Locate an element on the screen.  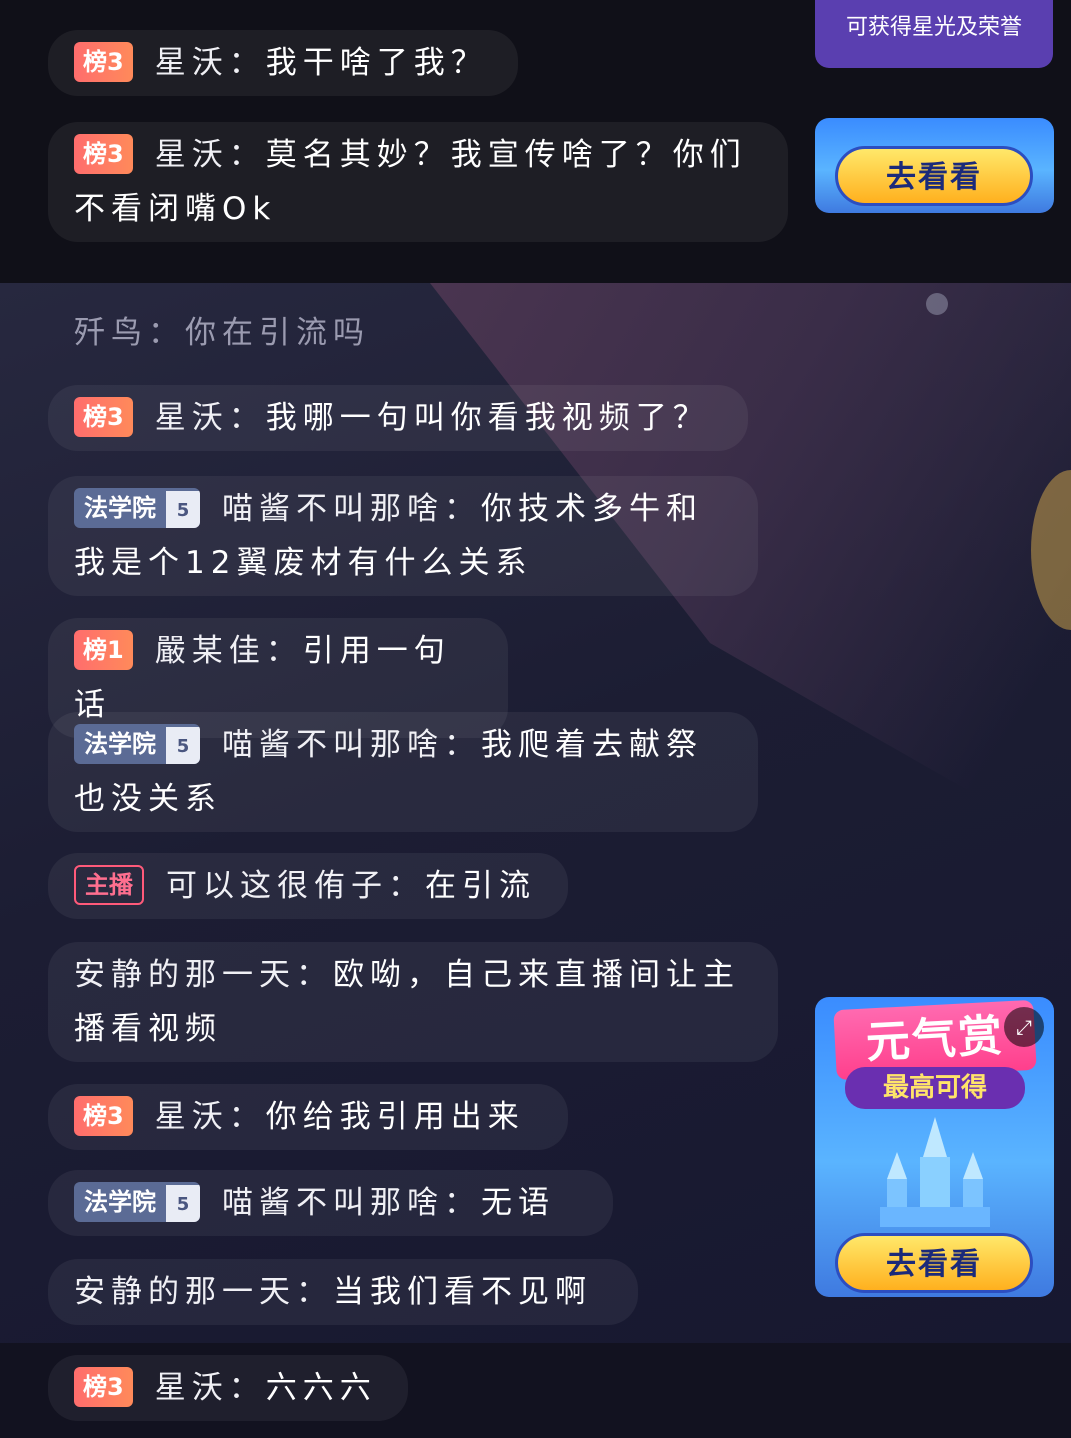
chat-message: 榜3 星沃：你给我引用出来 is located at coordinates (308, 1117).